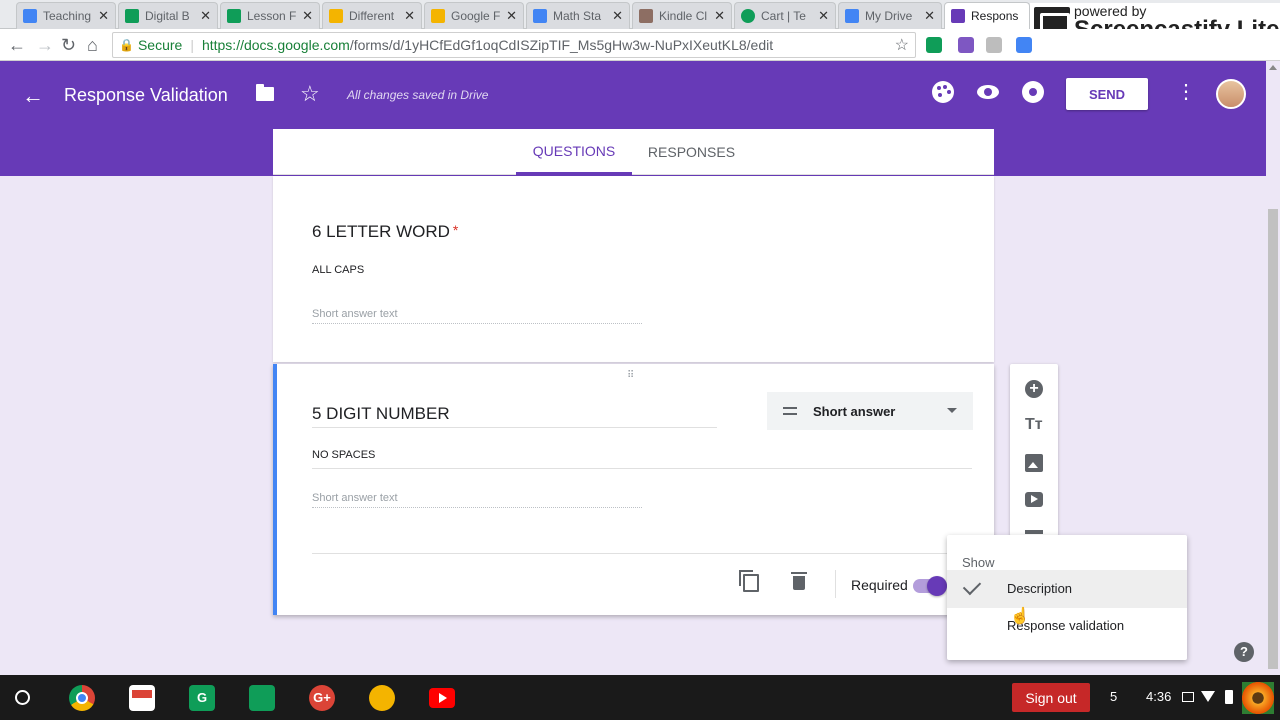  I want to click on browser-tab: Kindle Cl ✕, so click(682, 15).